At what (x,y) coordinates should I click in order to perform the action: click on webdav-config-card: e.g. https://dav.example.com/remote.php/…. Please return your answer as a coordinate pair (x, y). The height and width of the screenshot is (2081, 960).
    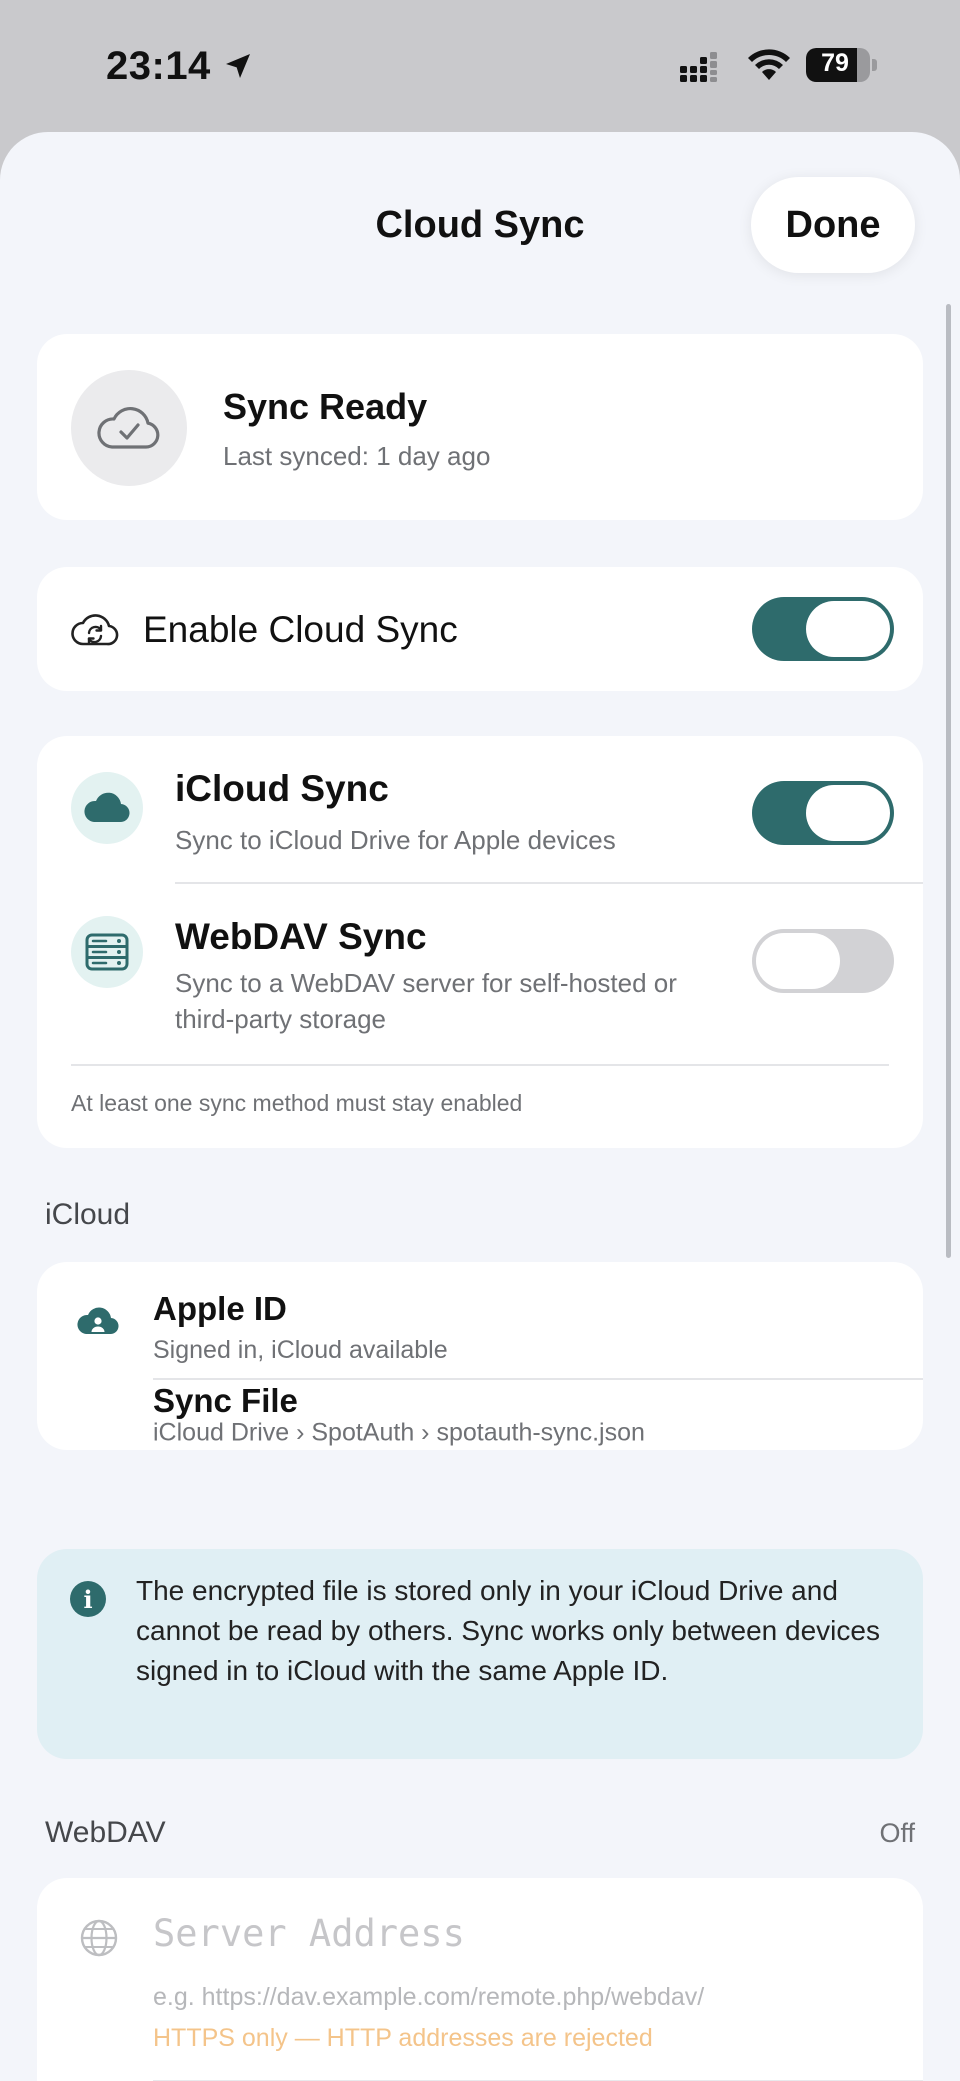
    Looking at the image, I should click on (480, 1979).